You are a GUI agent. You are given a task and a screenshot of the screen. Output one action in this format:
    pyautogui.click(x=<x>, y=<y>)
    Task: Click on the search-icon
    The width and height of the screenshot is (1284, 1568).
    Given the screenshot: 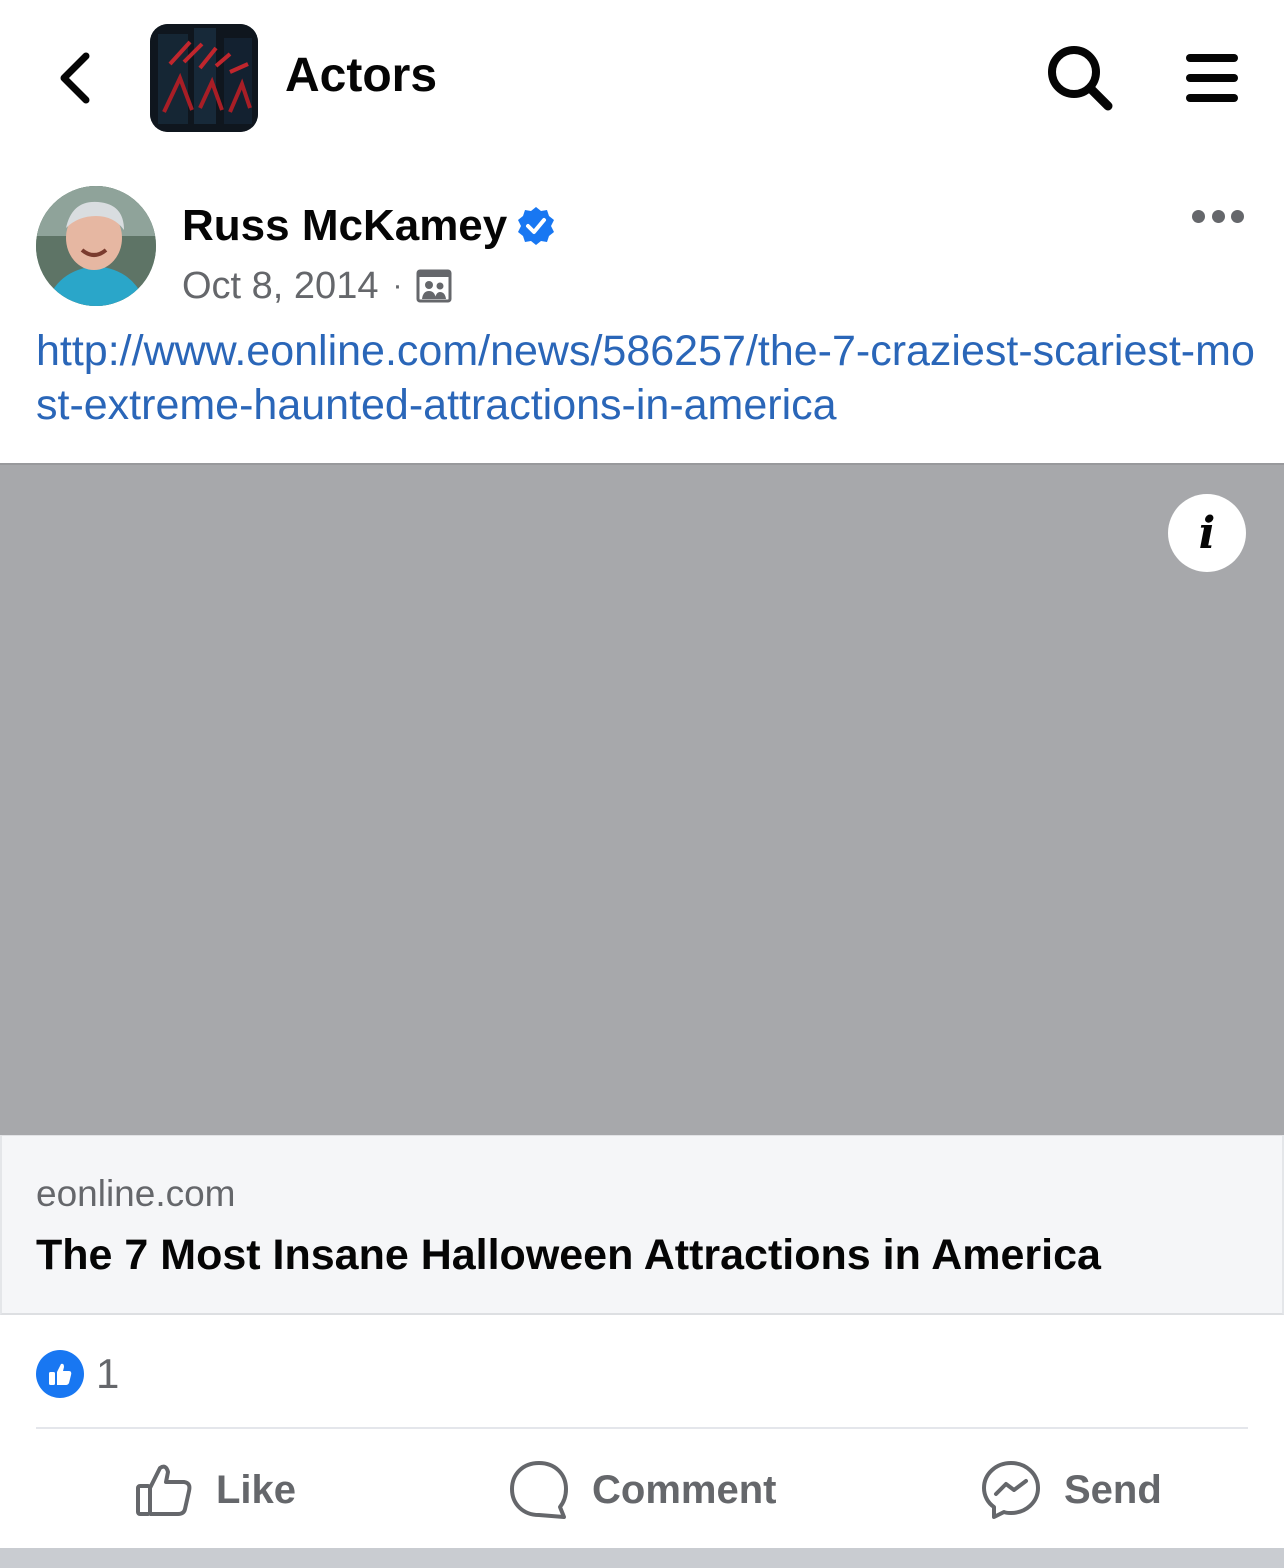 What is the action you would take?
    pyautogui.click(x=1080, y=78)
    